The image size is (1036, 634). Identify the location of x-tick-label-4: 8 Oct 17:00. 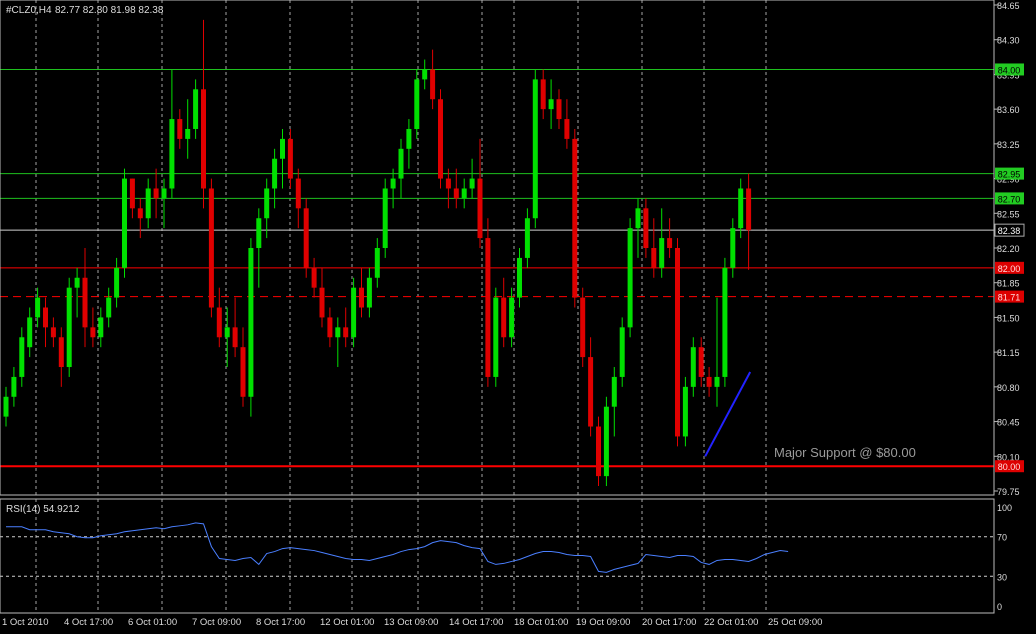
(280, 622).